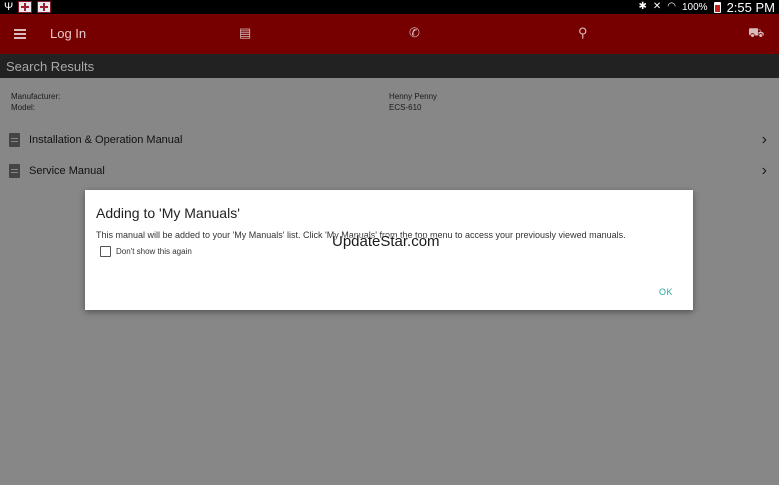  Describe the element at coordinates (583, 33) in the screenshot. I see `search-icon: ⚲` at that location.